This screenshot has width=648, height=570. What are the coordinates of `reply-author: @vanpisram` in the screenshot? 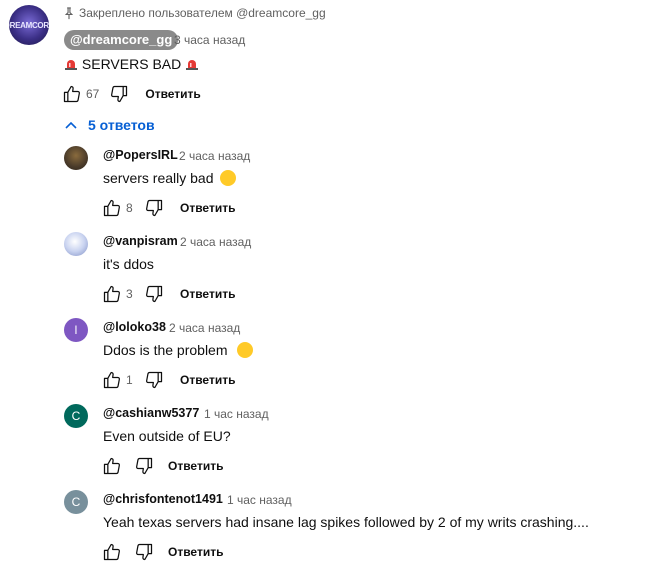 It's located at (140, 241).